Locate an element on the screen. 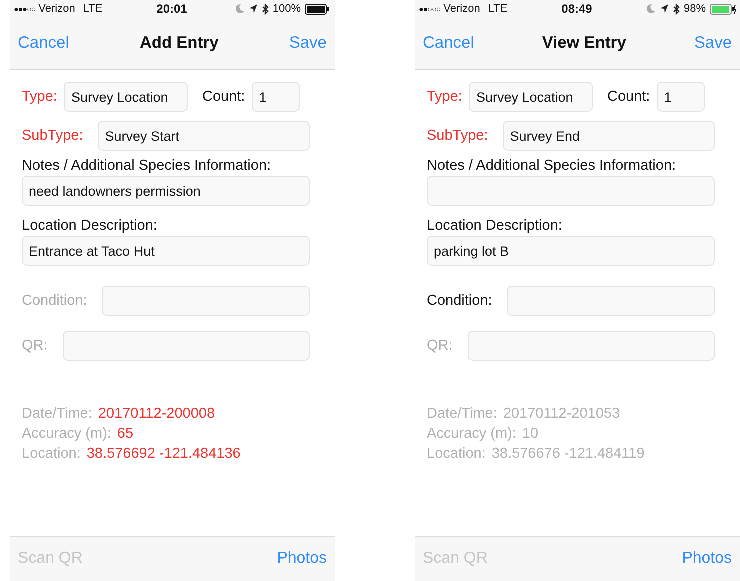 Image resolution: width=740 pixels, height=581 pixels. info-value: 38.576692 -121.484136 is located at coordinates (163, 454).